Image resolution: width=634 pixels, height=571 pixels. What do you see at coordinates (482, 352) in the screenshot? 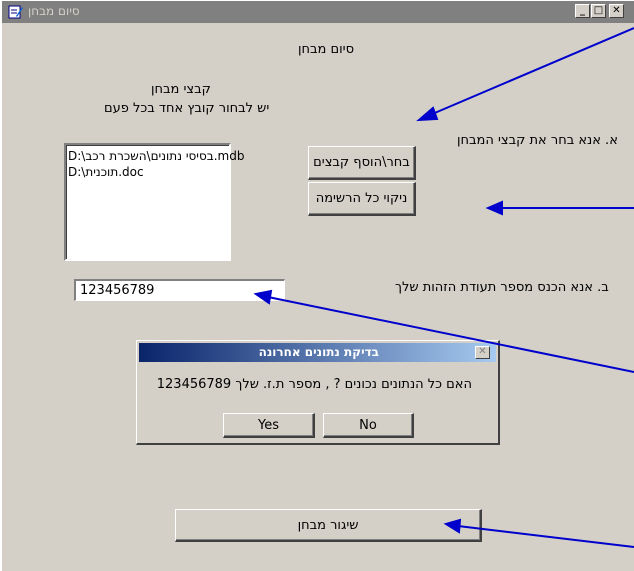
I see `dialog-close-button: ✕` at bounding box center [482, 352].